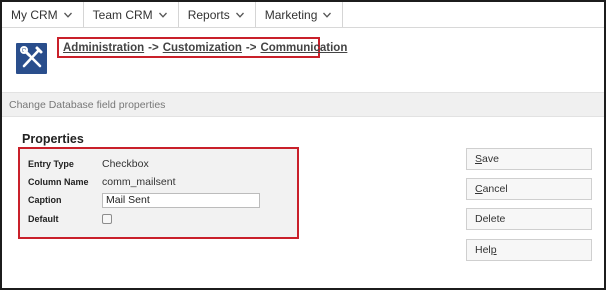 The height and width of the screenshot is (290, 606). What do you see at coordinates (181, 200) in the screenshot?
I see `caption-input` at bounding box center [181, 200].